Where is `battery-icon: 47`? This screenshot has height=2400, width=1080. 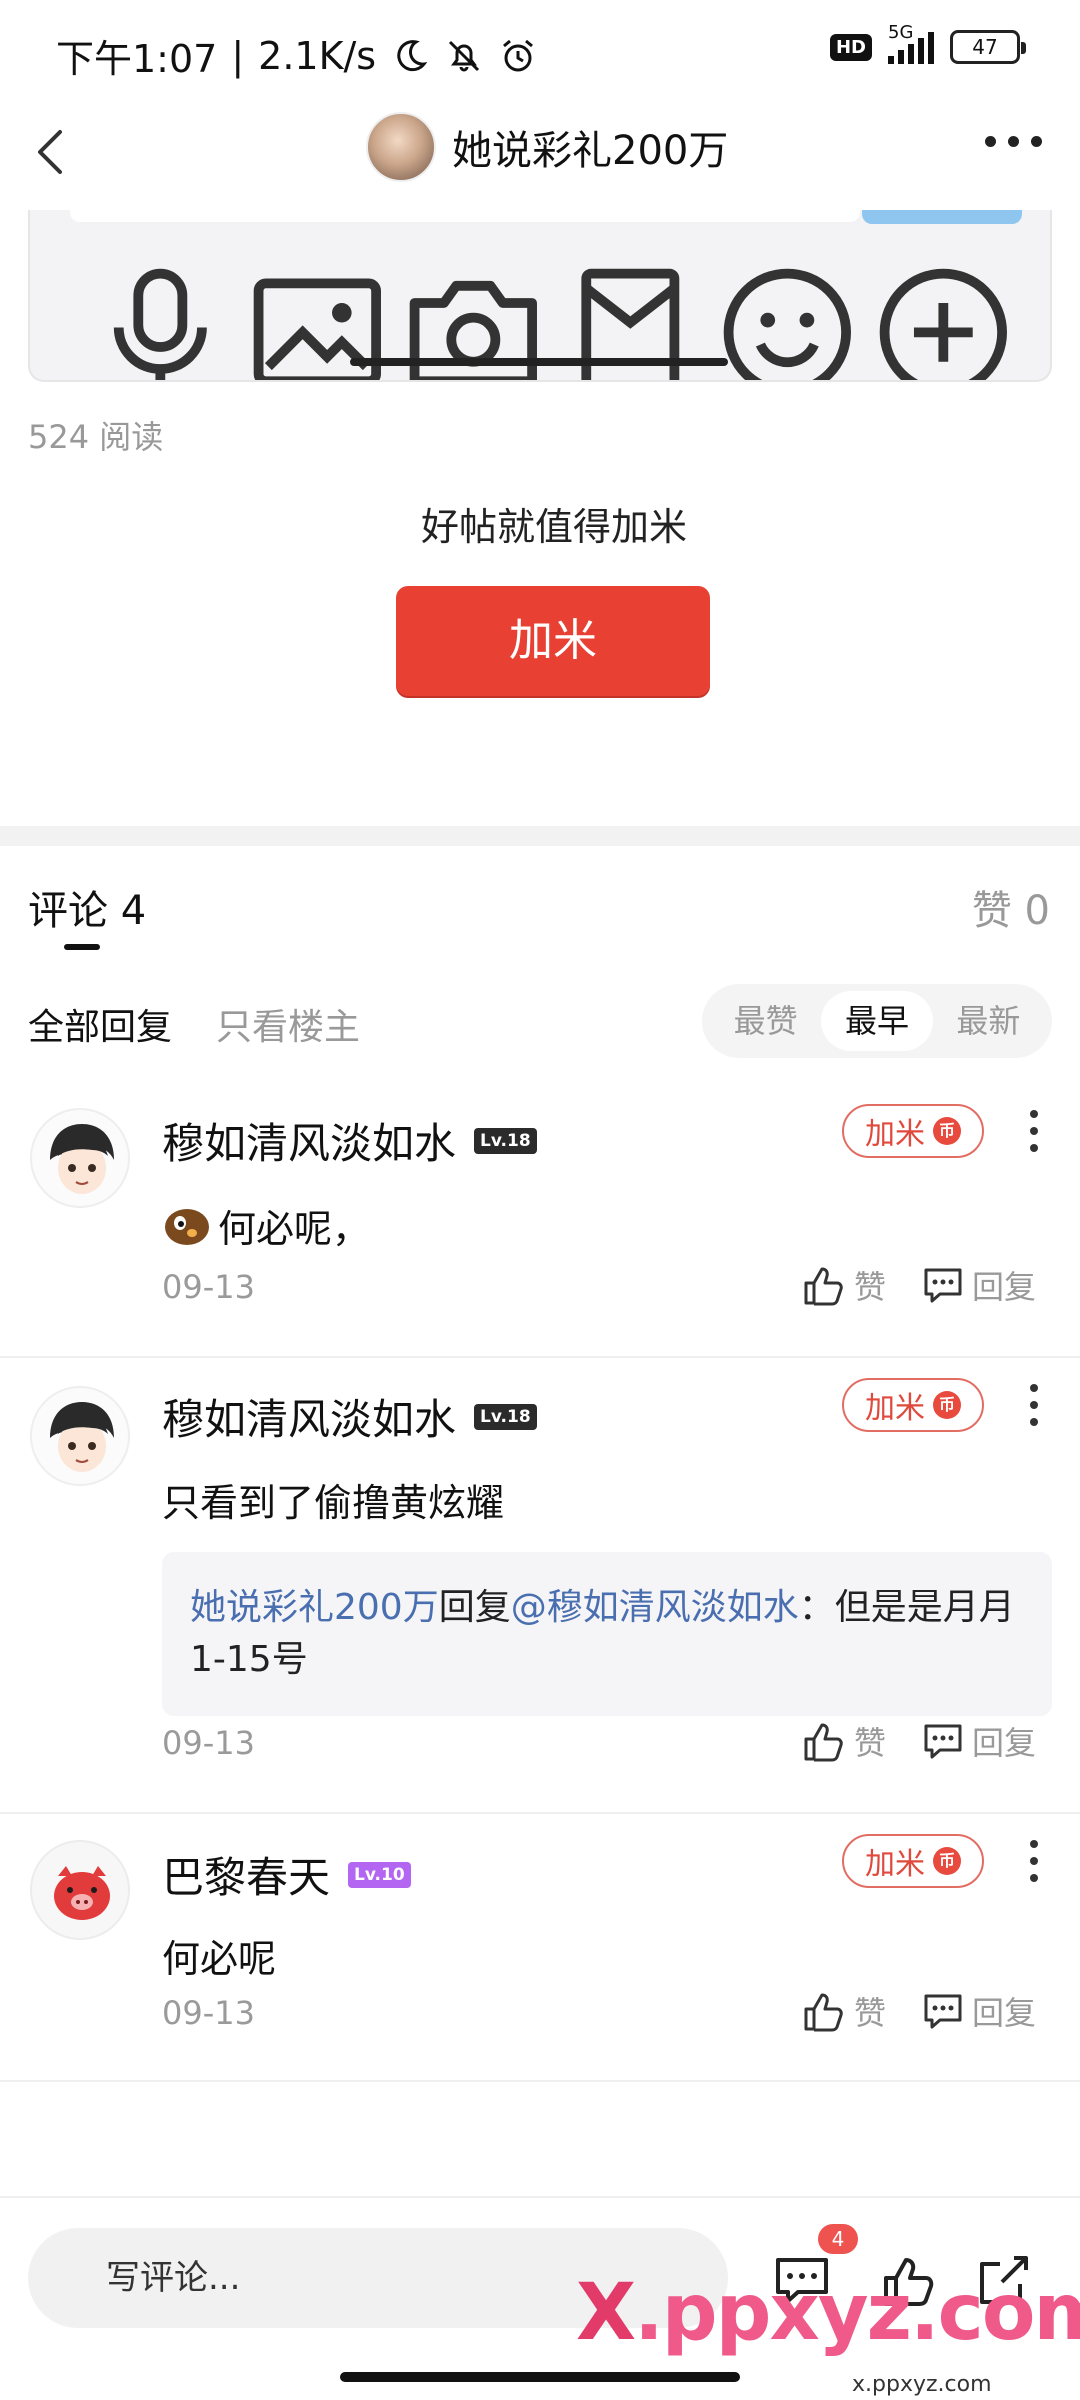
battery-icon: 47 is located at coordinates (988, 47).